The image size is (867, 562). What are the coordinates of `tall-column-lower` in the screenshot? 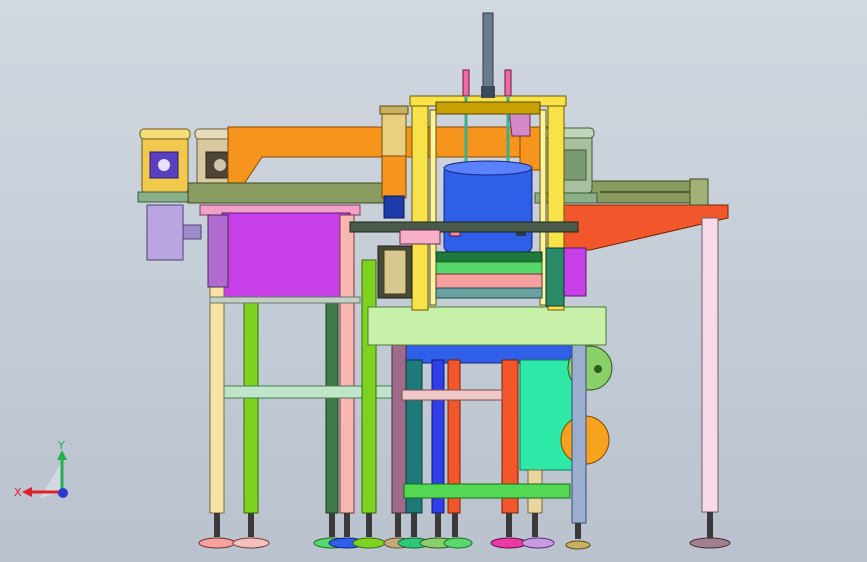 It's located at (394, 177).